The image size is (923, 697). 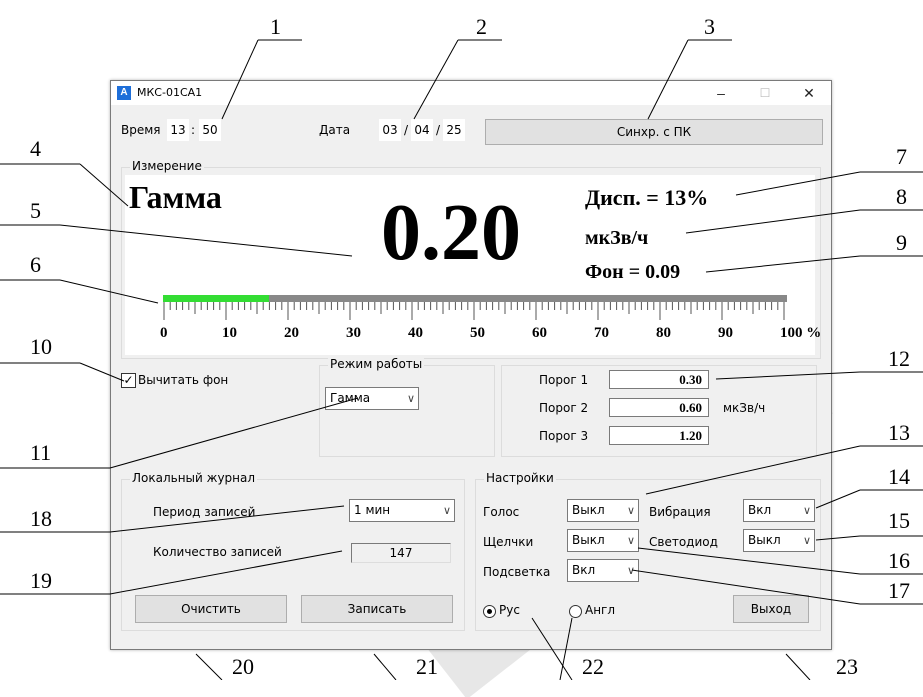 I want to click on lang-en-radio, so click(x=575, y=611).